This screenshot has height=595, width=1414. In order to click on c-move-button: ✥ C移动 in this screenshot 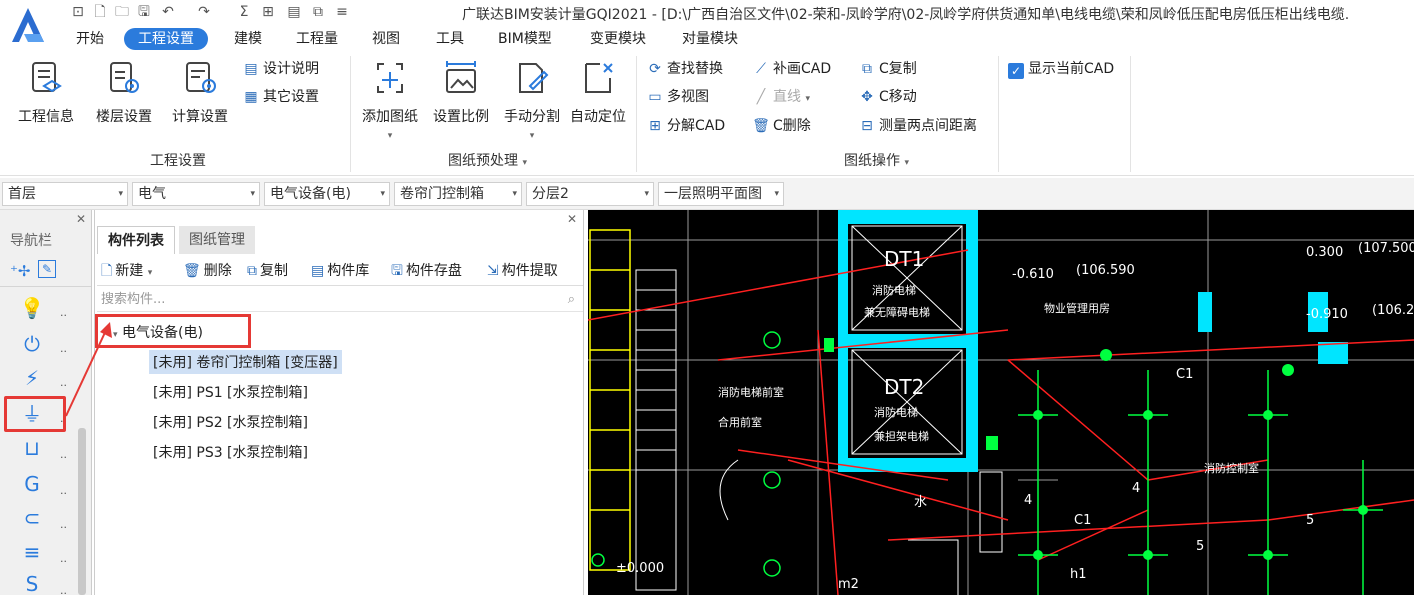, I will do `click(887, 97)`.